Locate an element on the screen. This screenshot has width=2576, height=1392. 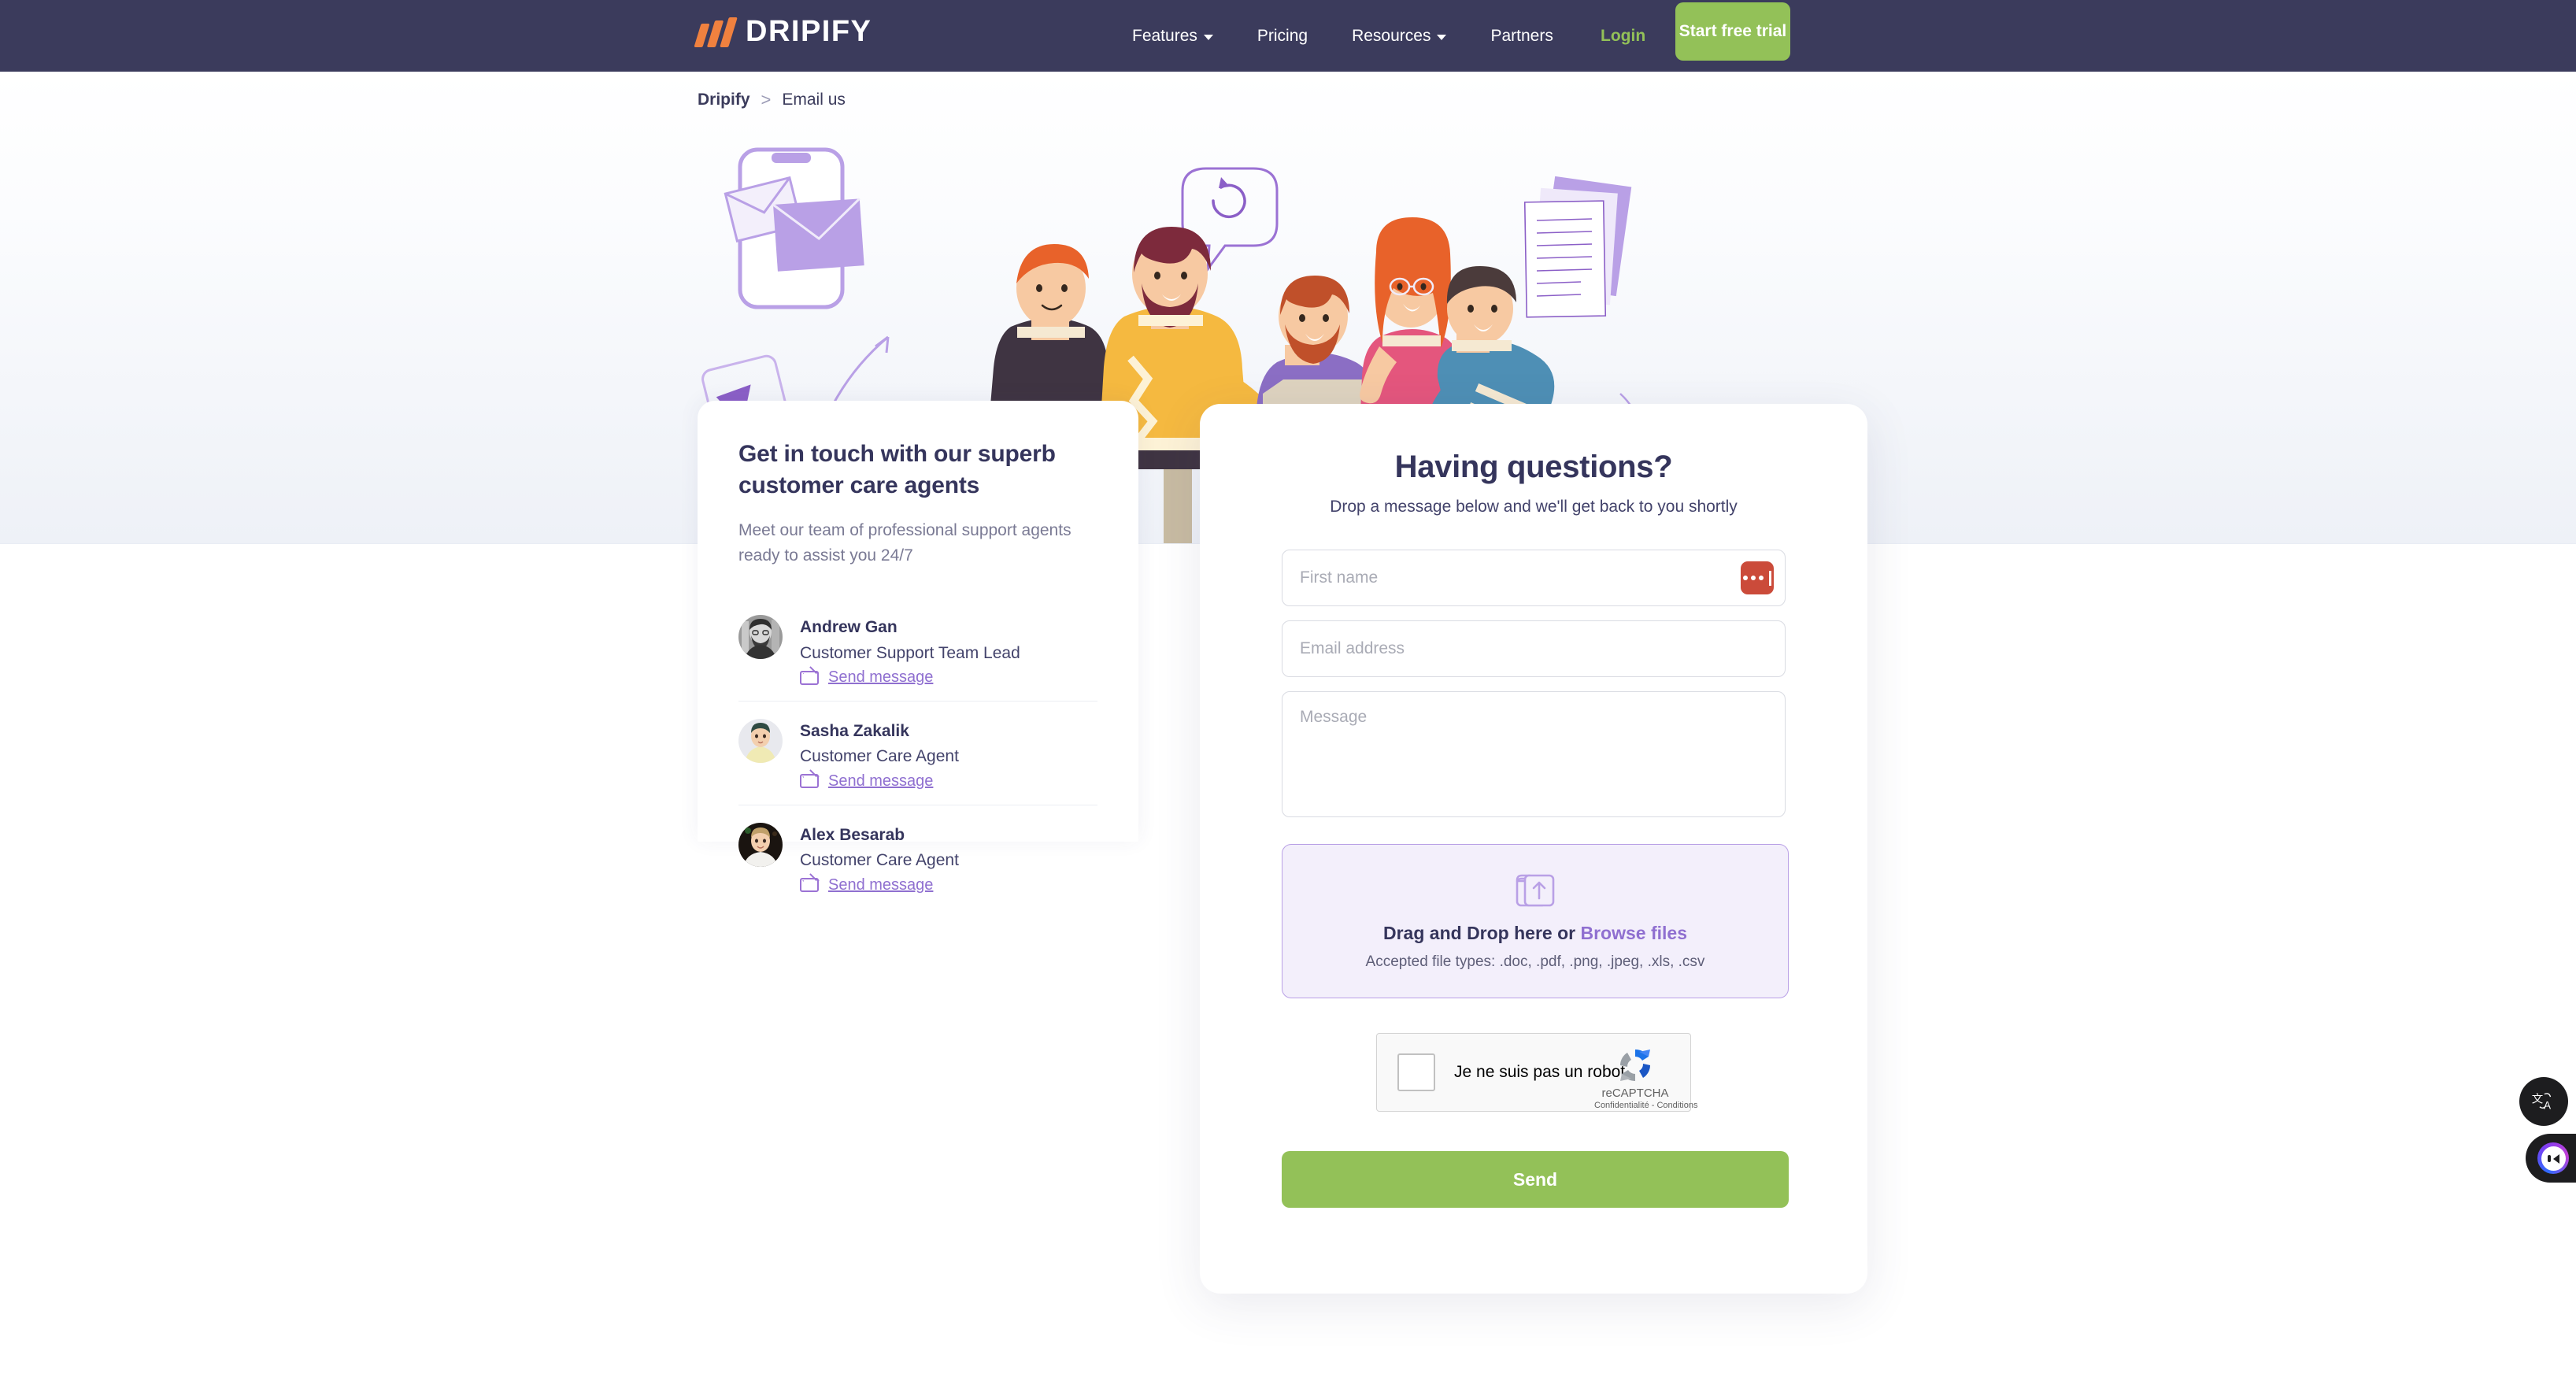
first-name-field-wrapper is located at coordinates (1534, 578).